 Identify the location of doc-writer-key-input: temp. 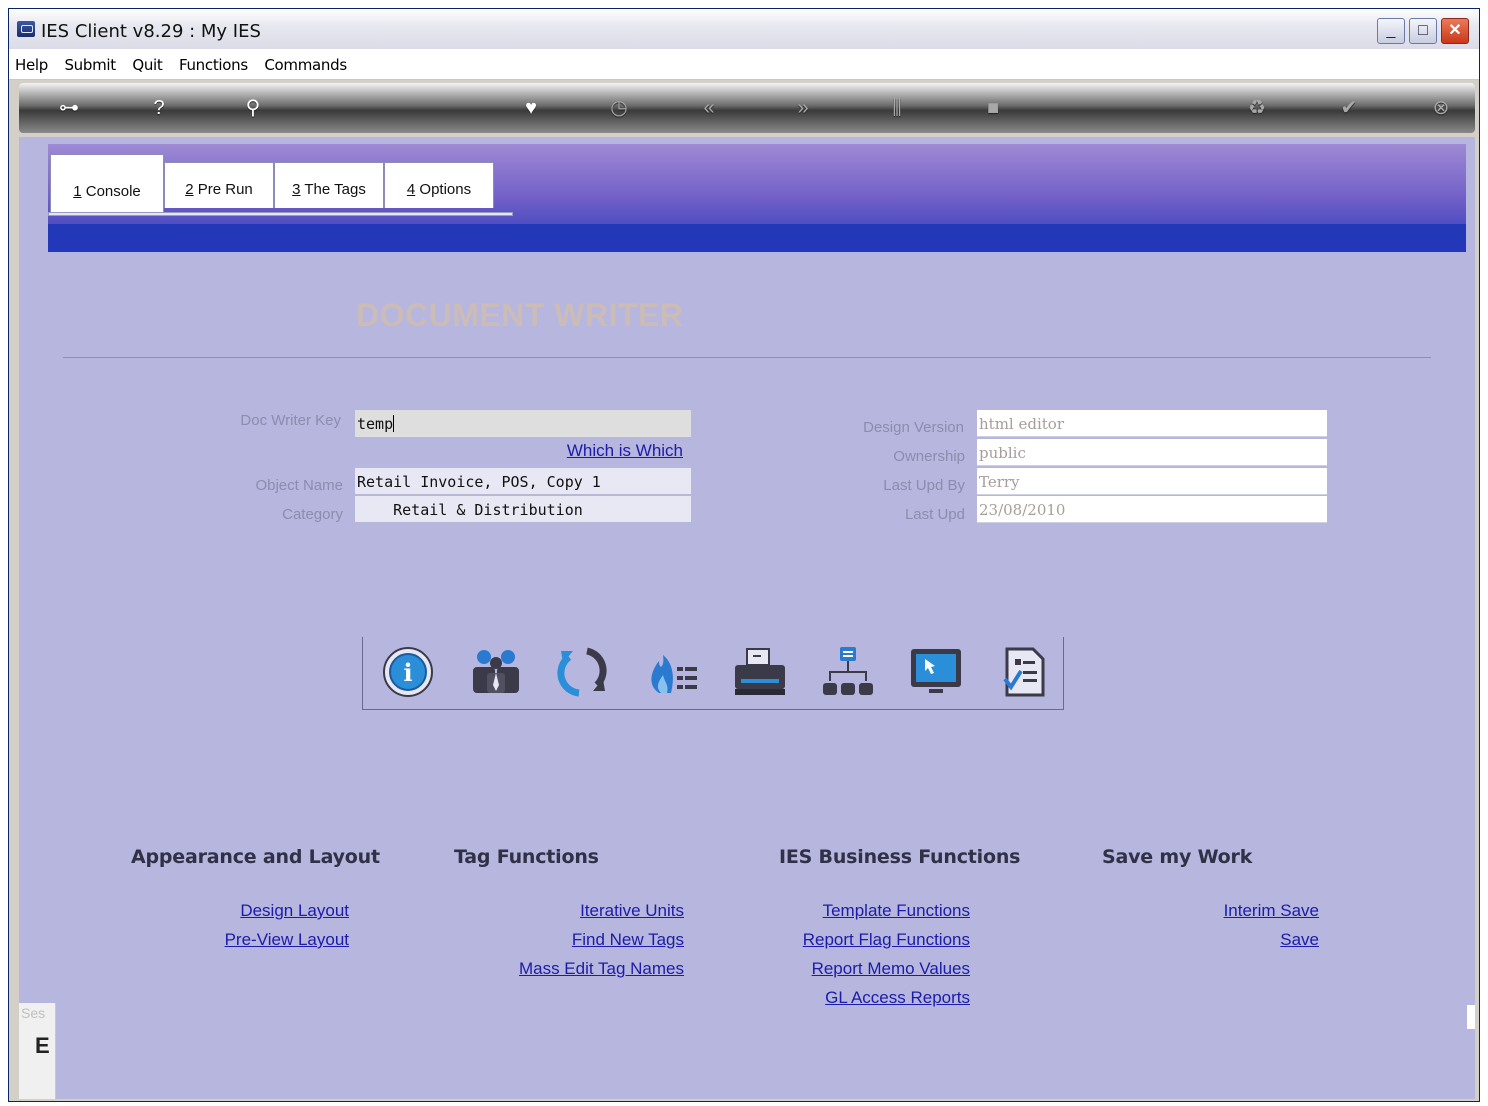
(523, 423).